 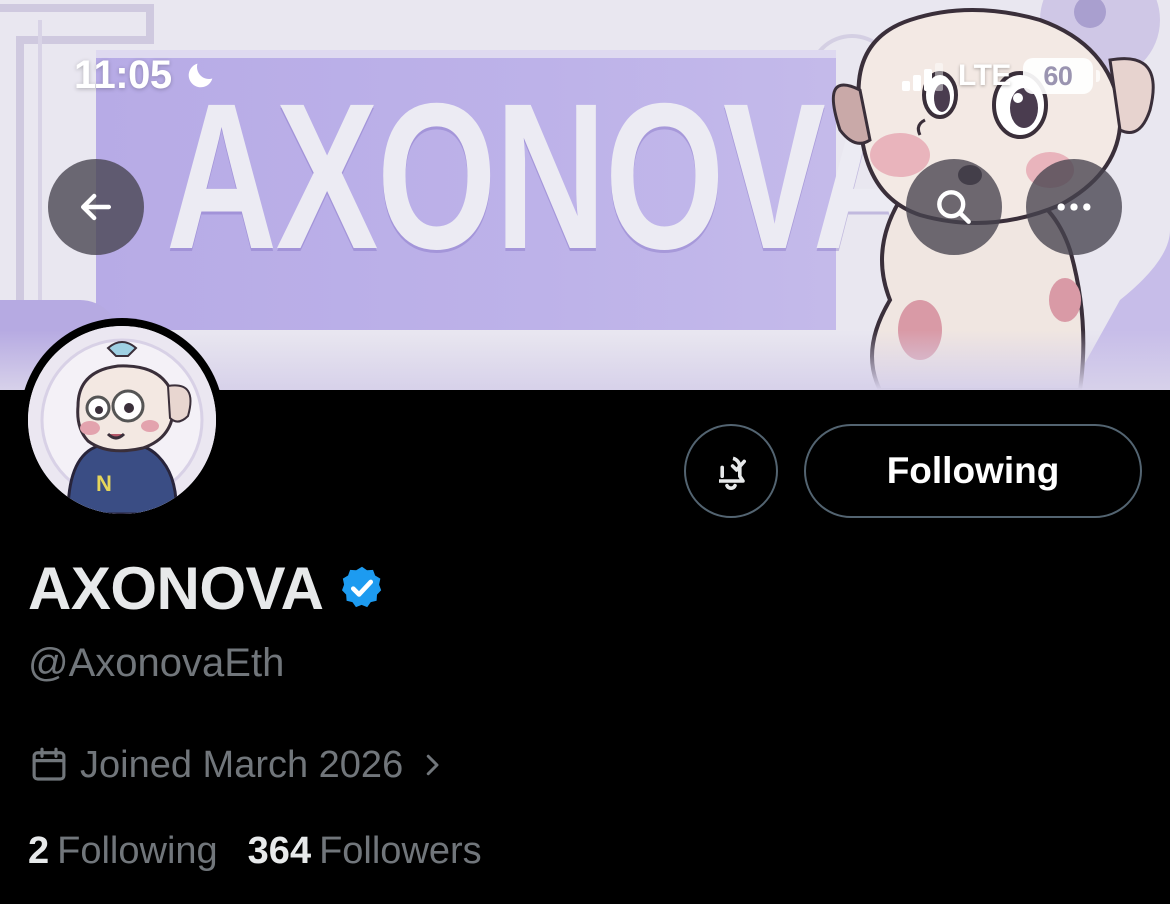 What do you see at coordinates (176, 588) in the screenshot?
I see `display-name: AXONOVA` at bounding box center [176, 588].